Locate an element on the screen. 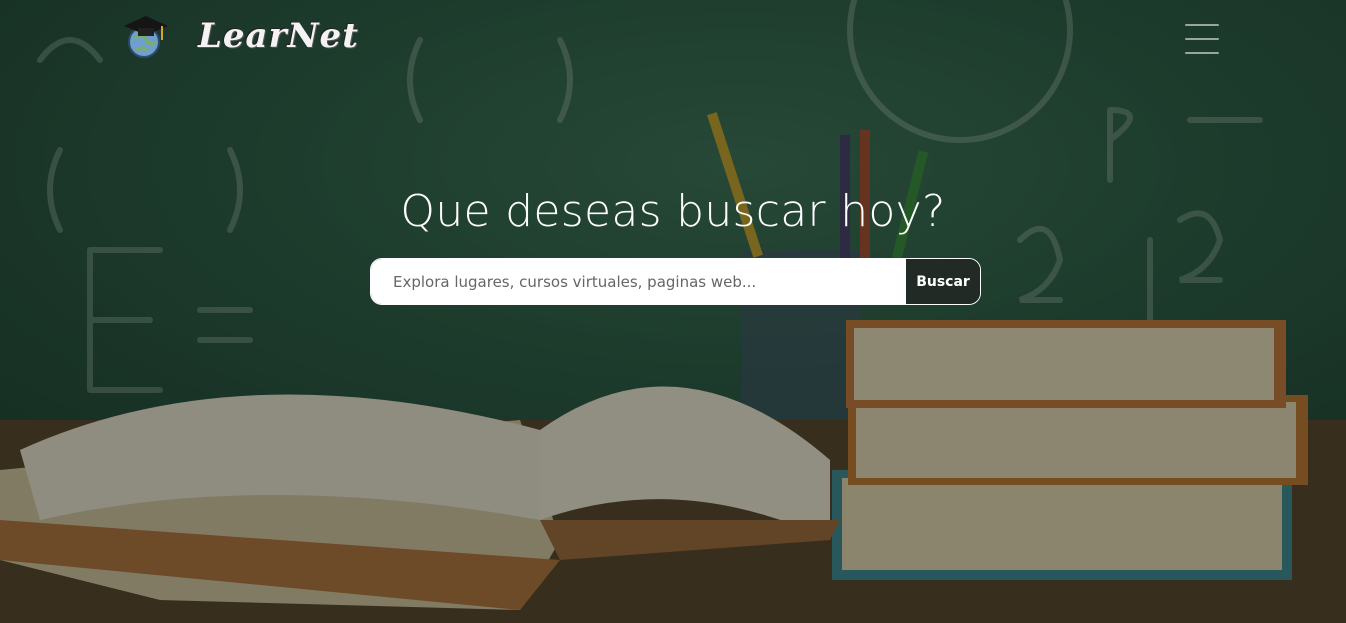 This screenshot has width=1346, height=623. search-button: Buscar is located at coordinates (943, 281).